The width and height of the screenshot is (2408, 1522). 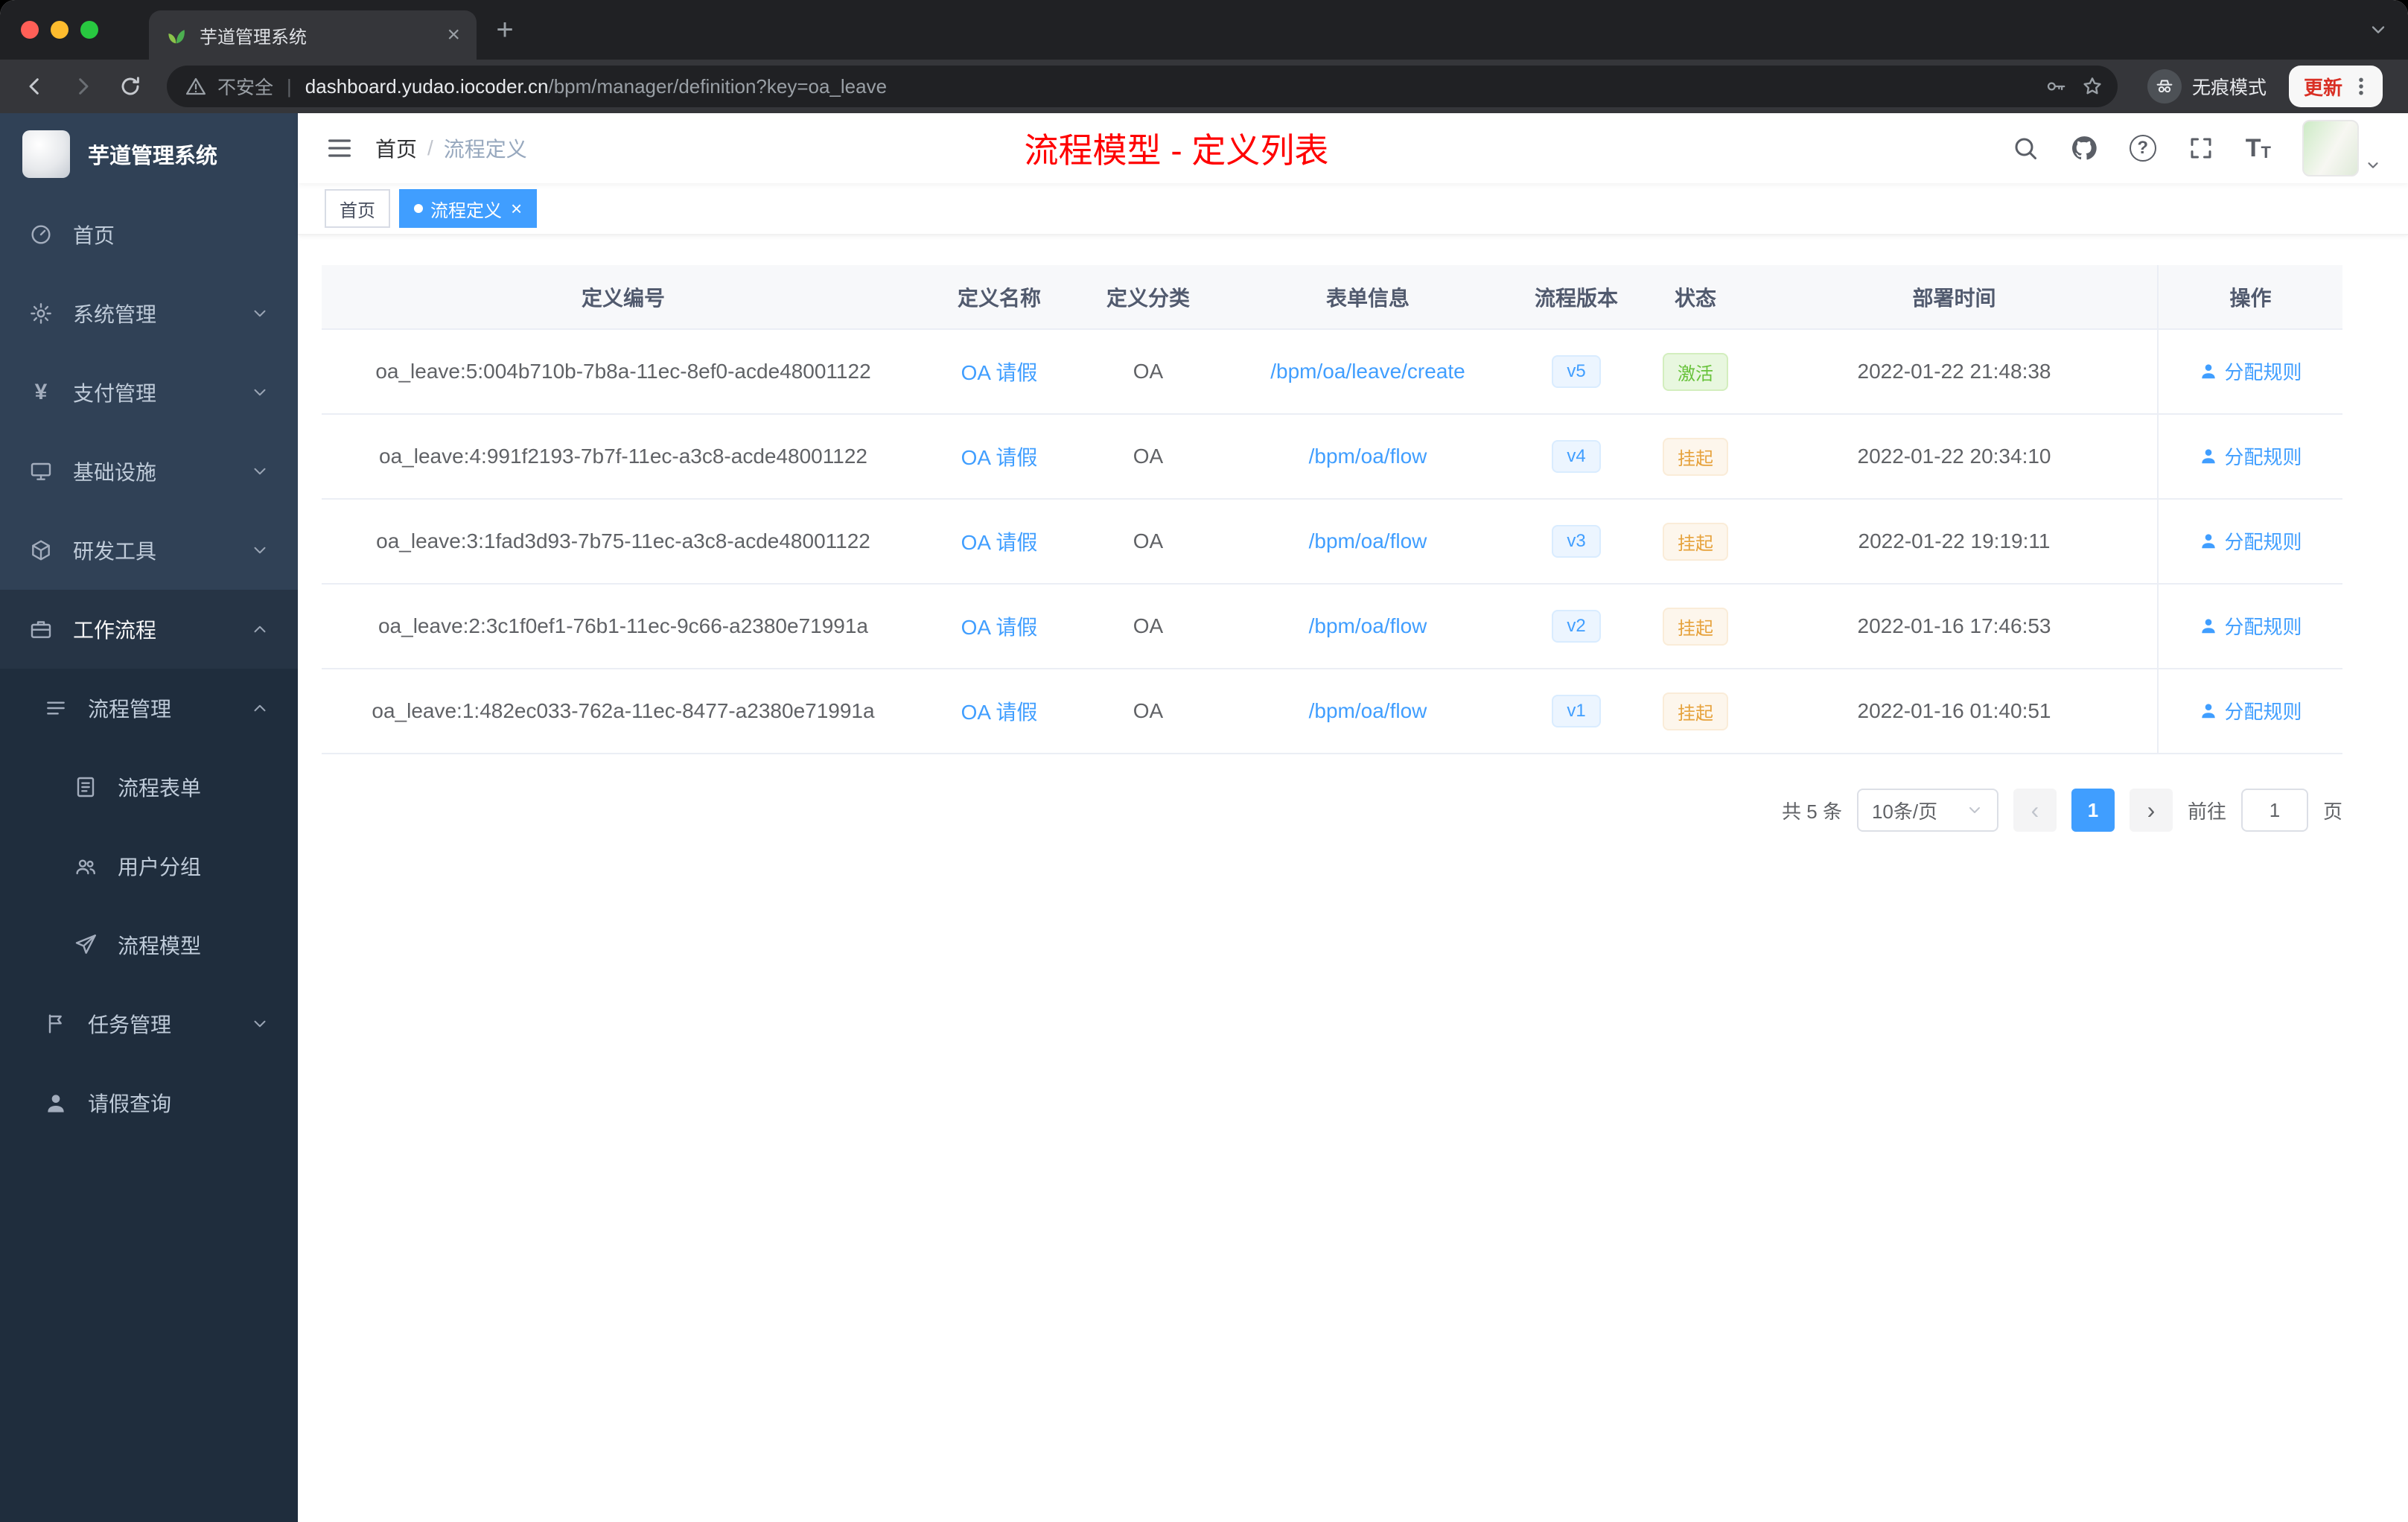 I want to click on help-icon: ?, so click(x=2142, y=148).